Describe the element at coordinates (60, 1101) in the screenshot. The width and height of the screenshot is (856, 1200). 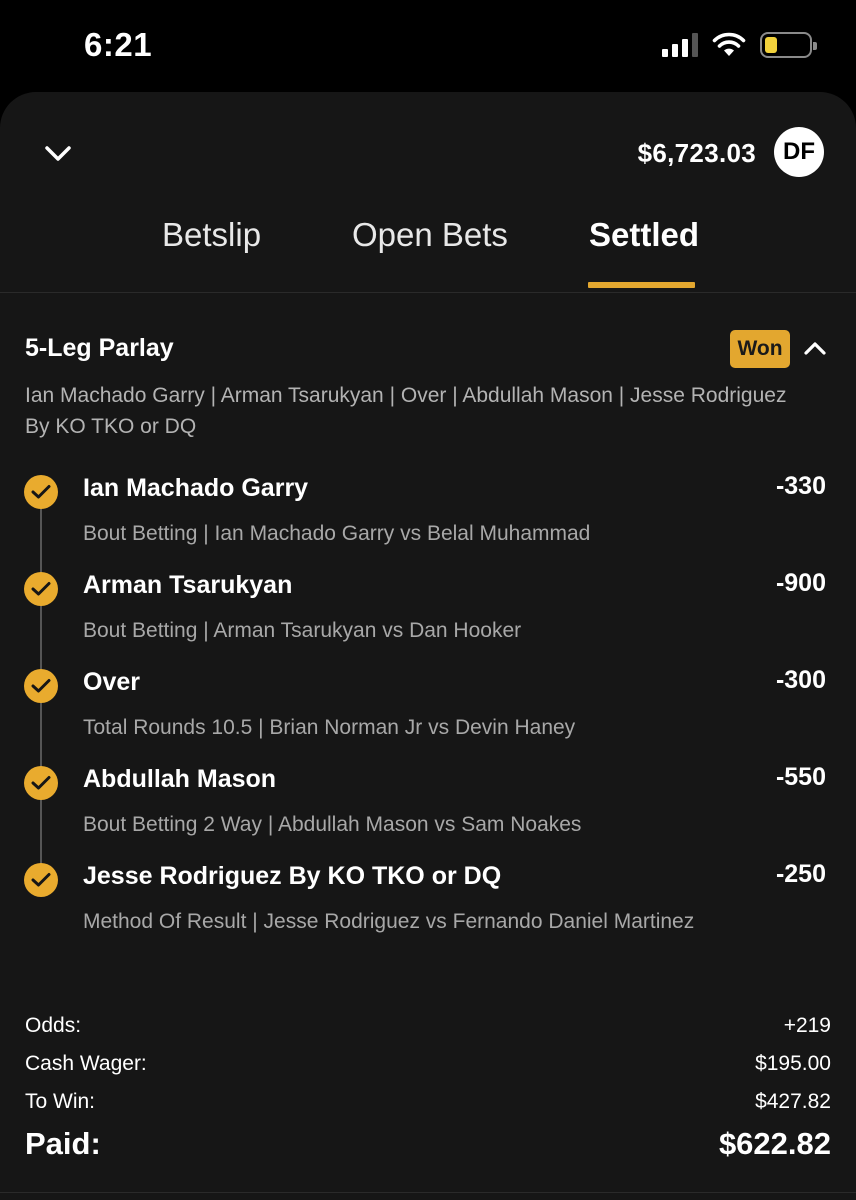
I see `to-win-label: To Win:` at that location.